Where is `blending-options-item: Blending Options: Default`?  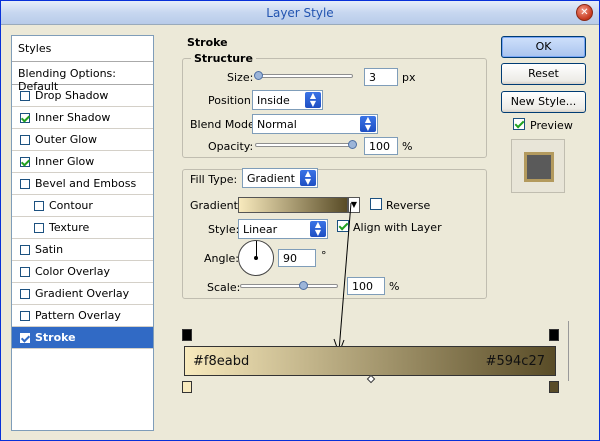
blending-options-item: Blending Options: Default is located at coordinates (82, 77).